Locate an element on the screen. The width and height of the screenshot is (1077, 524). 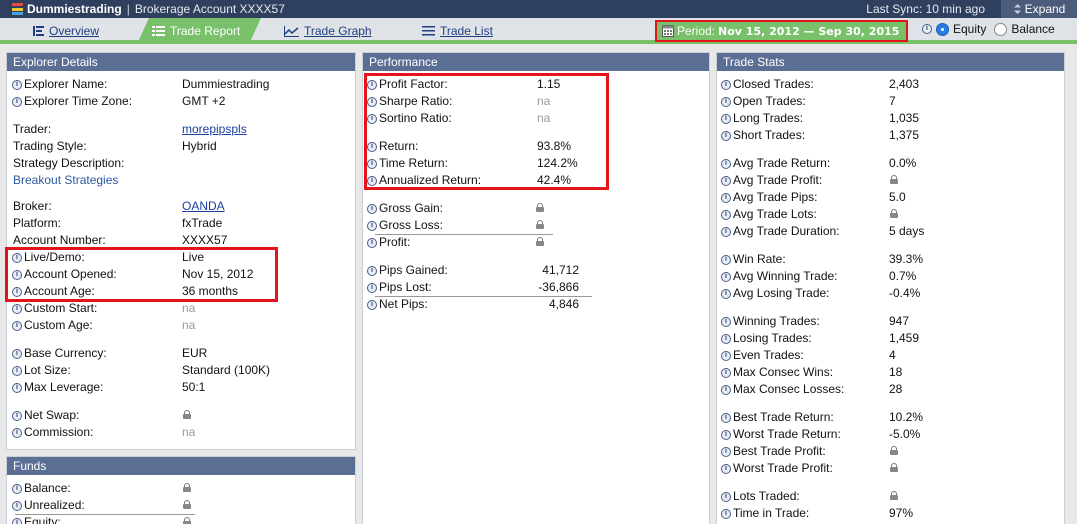
avg-trade-return-row: i Avg Trade Return: 0.0% is located at coordinates (890, 163).